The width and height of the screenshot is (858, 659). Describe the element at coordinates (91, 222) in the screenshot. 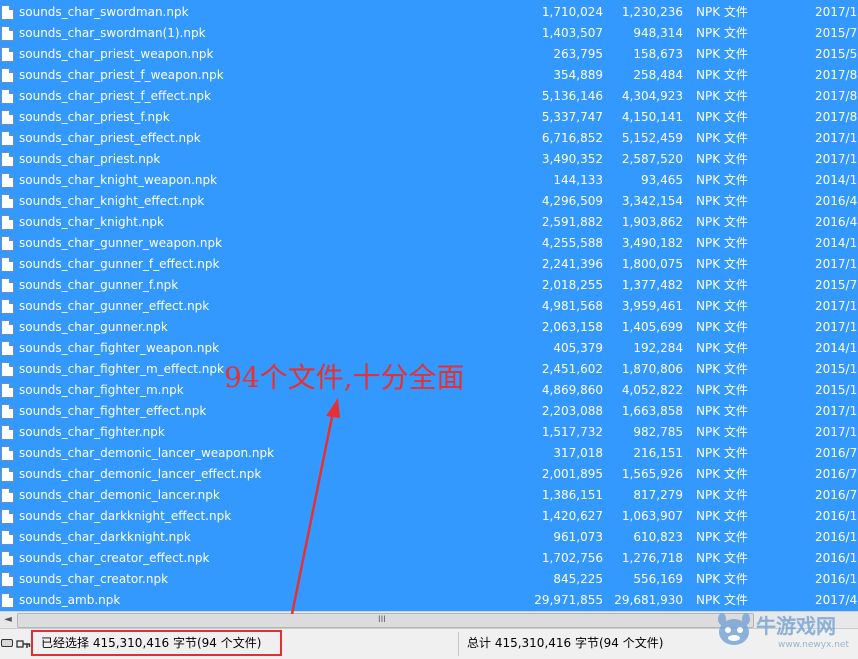

I see `file-name: sounds_char_knight.npk` at that location.